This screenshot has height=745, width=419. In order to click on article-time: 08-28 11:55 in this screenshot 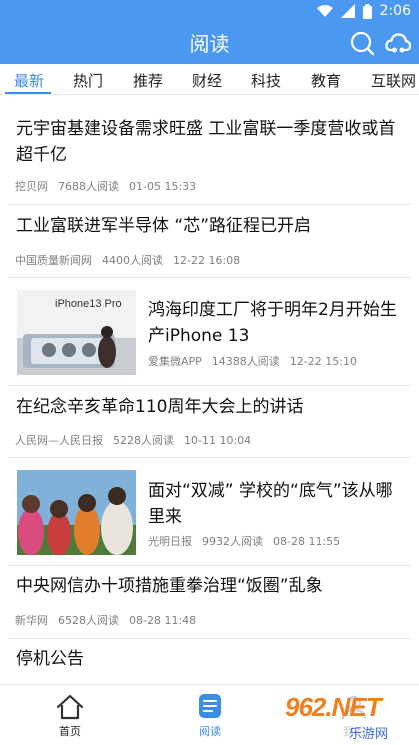, I will do `click(307, 541)`.